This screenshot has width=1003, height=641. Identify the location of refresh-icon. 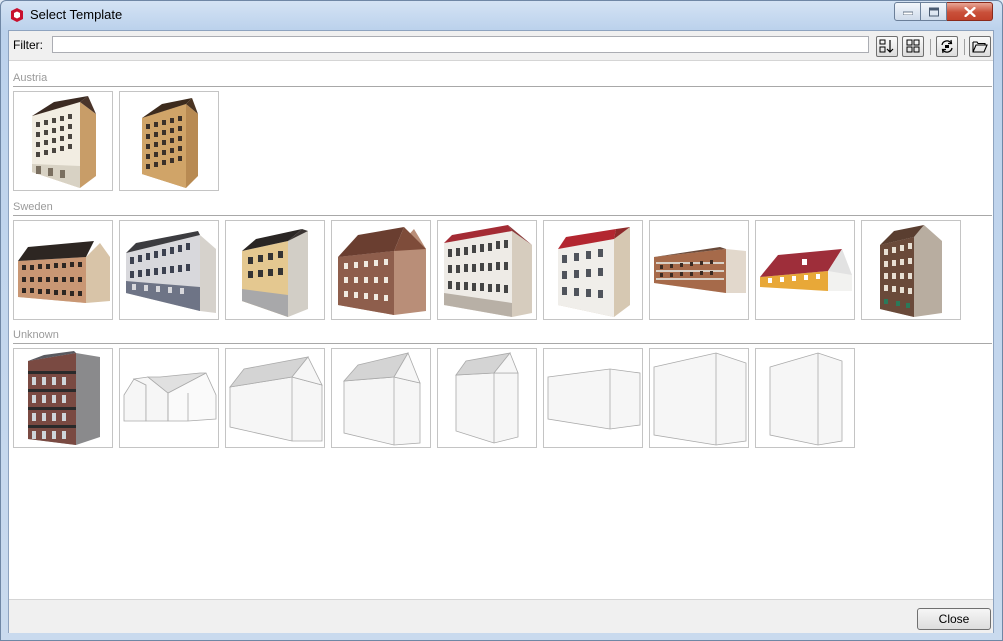
(947, 46).